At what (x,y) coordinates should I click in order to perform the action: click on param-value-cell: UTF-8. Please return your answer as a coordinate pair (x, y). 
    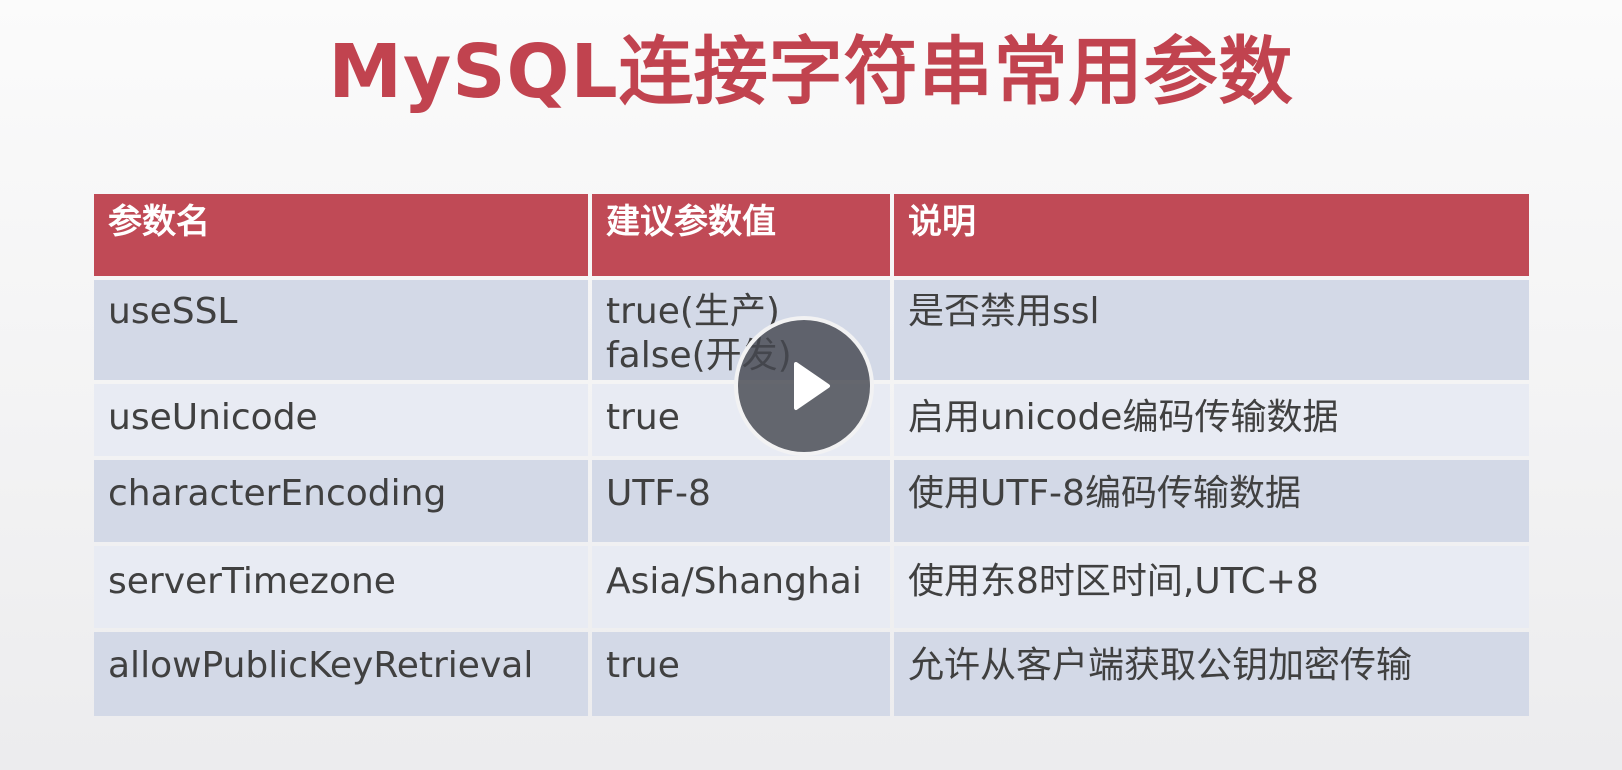
    Looking at the image, I should click on (741, 501).